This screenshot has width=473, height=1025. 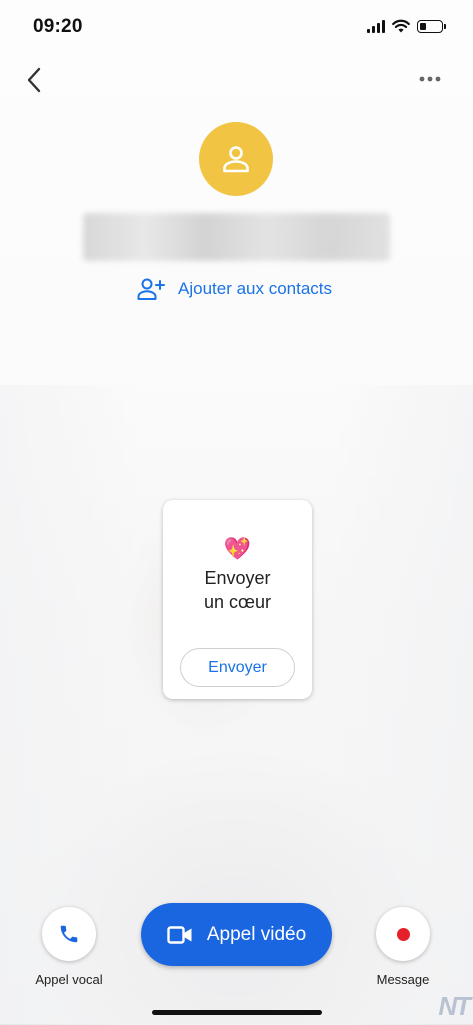 I want to click on person-icon, so click(x=236, y=159).